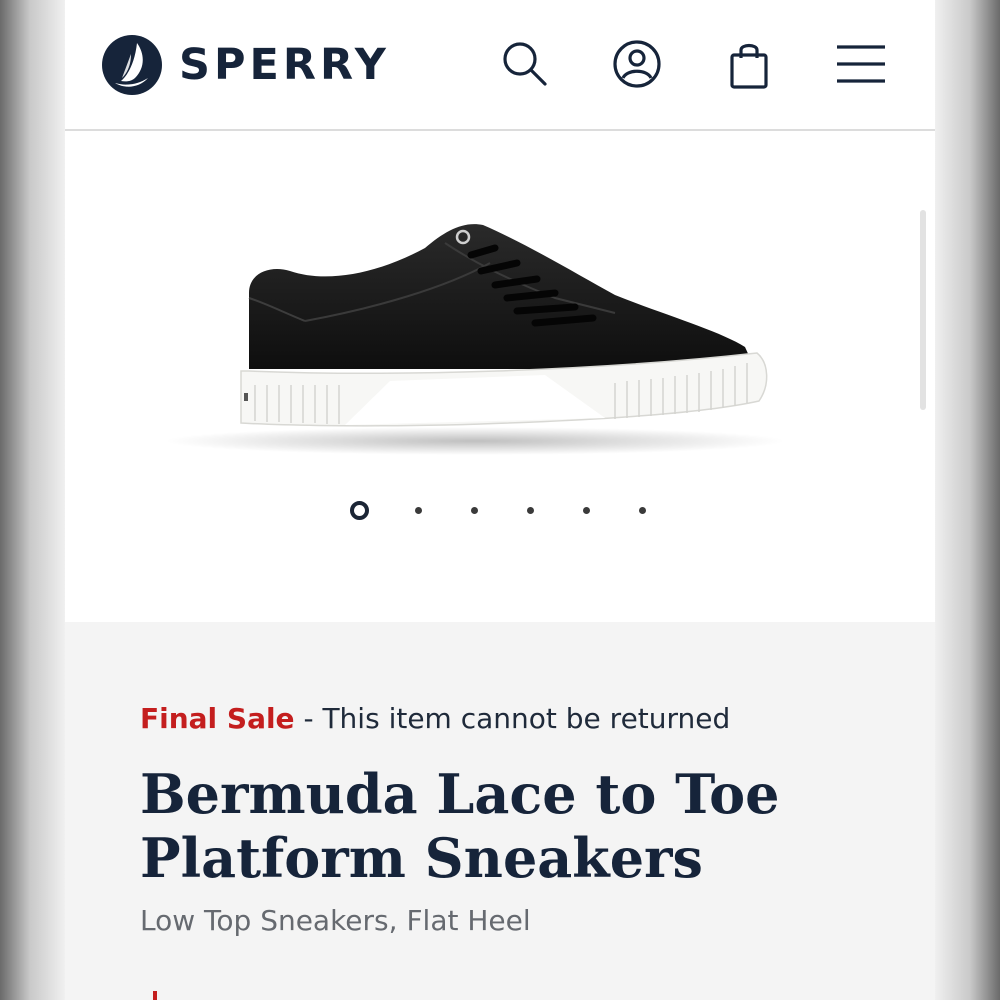 This screenshot has width=1000, height=1000. I want to click on brand-name: SPERRY, so click(284, 65).